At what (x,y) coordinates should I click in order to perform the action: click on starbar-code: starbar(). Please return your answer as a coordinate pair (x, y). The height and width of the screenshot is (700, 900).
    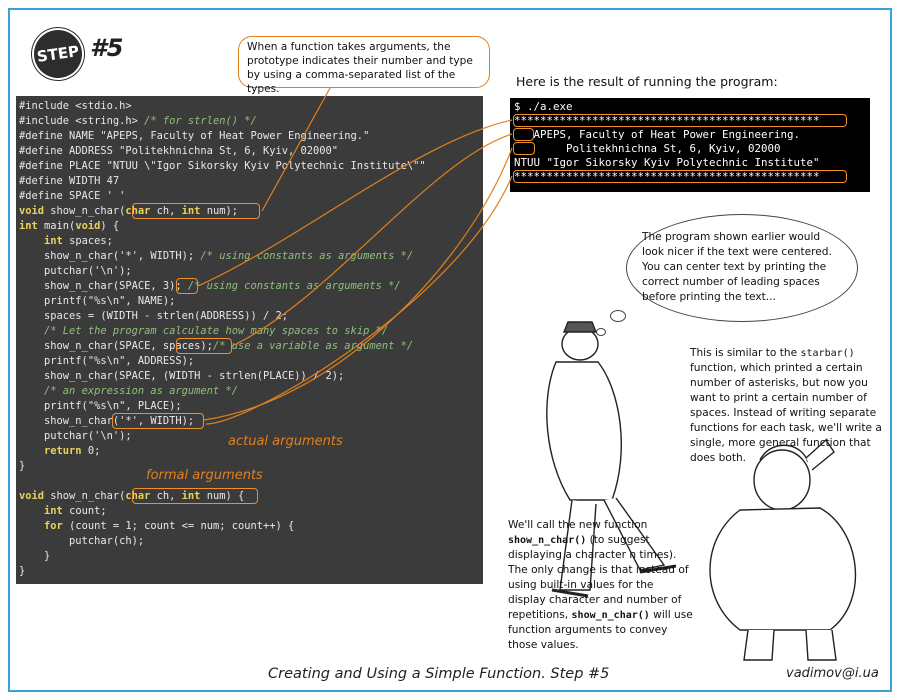
    Looking at the image, I should click on (827, 353).